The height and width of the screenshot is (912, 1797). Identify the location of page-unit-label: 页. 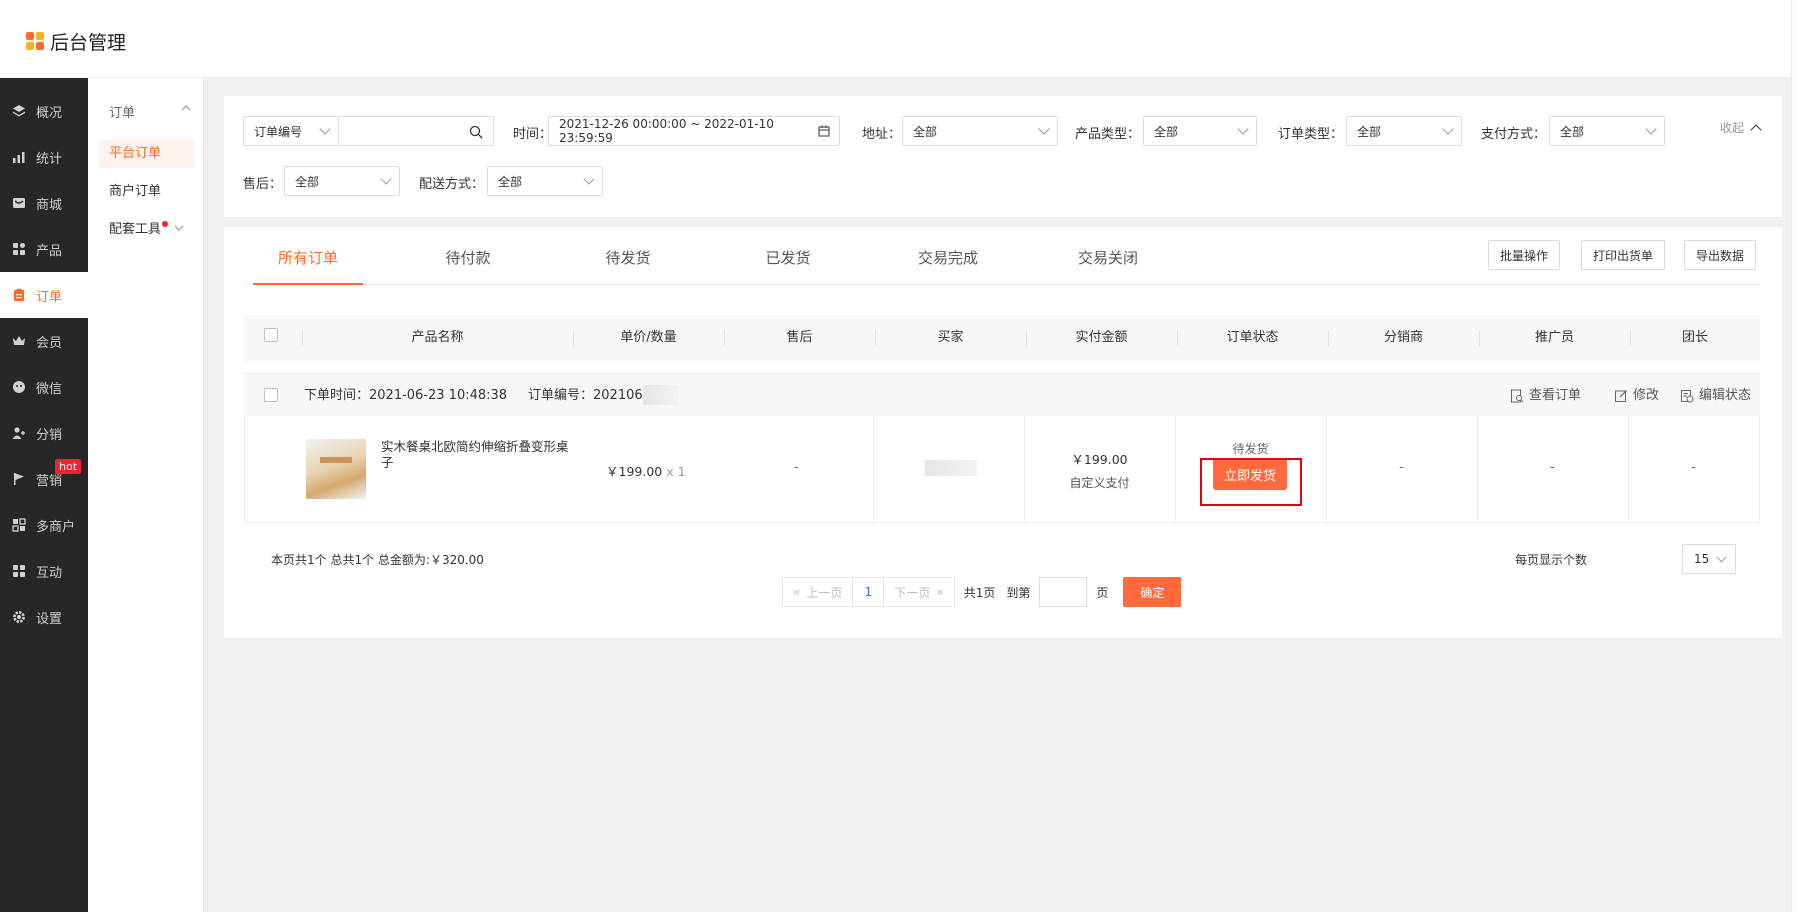
(1102, 592).